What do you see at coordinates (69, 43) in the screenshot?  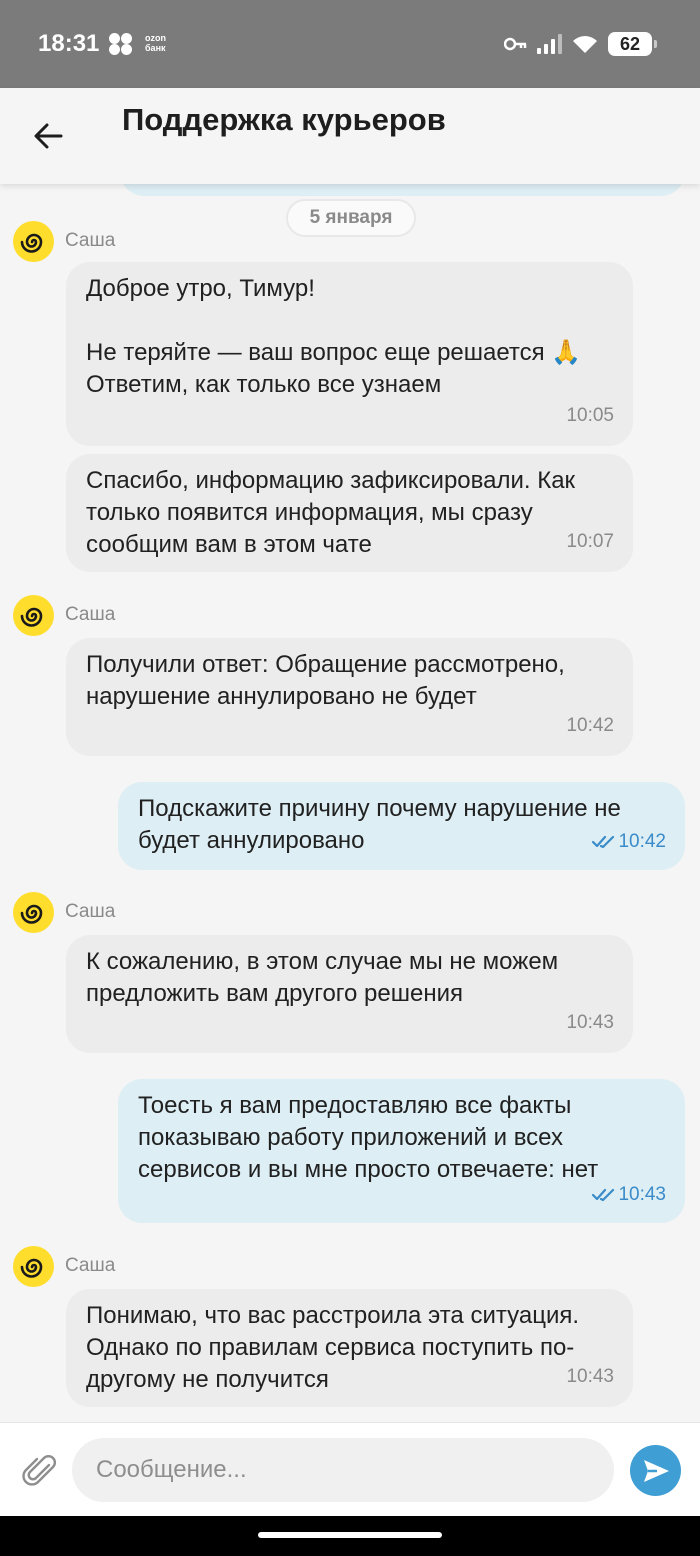 I see `status-time: 18:31` at bounding box center [69, 43].